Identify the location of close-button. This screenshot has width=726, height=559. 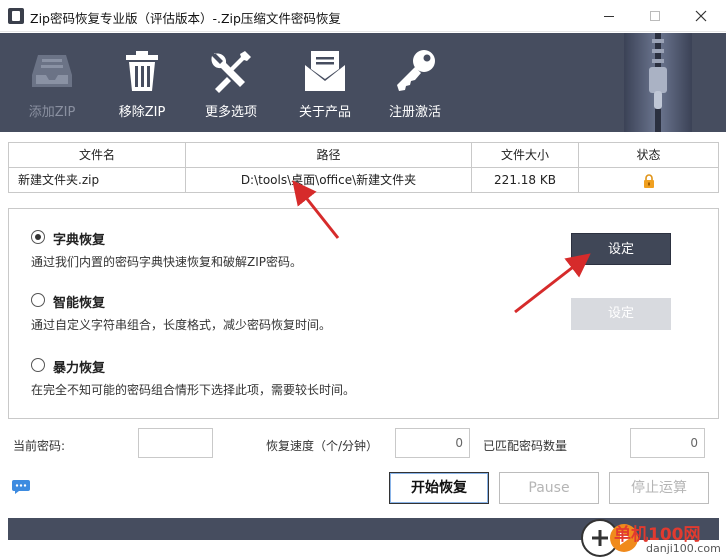
(701, 16).